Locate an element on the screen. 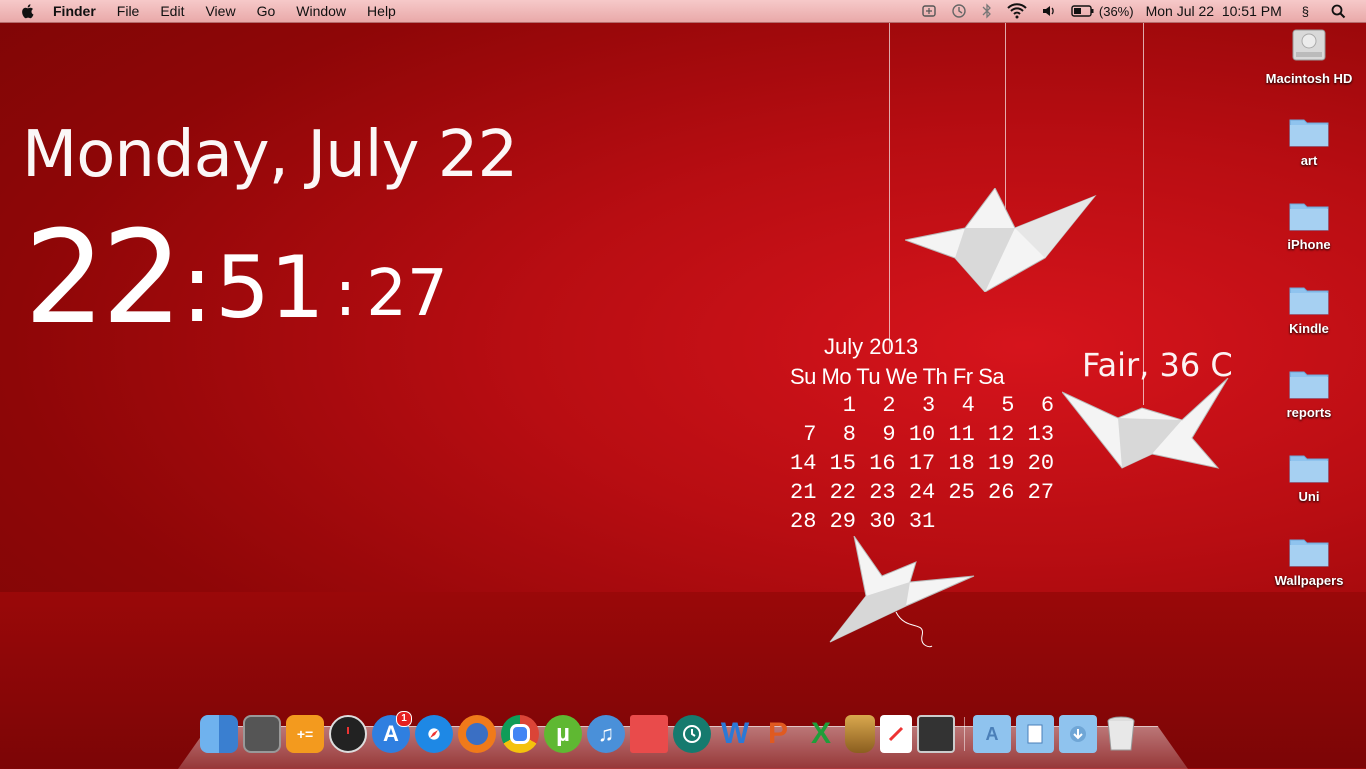 This screenshot has width=1366, height=769. dashboard-app-icon is located at coordinates (348, 734).